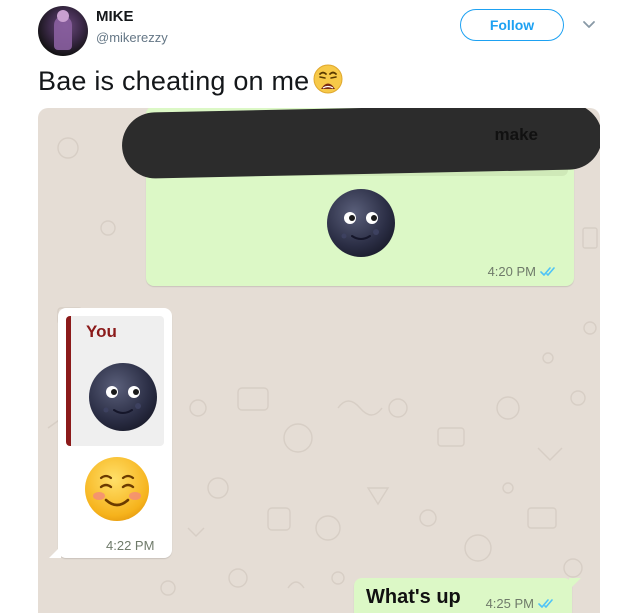  What do you see at coordinates (360, 144) in the screenshot?
I see `quoted-message: make` at bounding box center [360, 144].